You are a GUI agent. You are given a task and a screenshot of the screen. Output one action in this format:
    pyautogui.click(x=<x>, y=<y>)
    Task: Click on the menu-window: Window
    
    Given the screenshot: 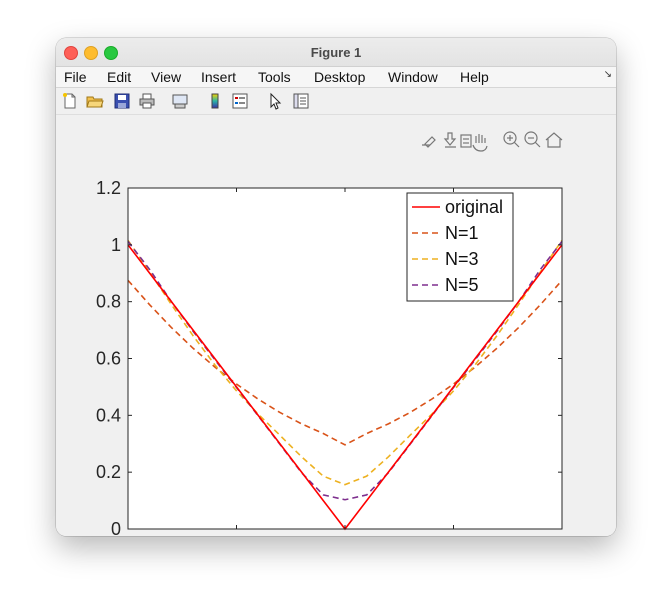 What is the action you would take?
    pyautogui.click(x=413, y=77)
    